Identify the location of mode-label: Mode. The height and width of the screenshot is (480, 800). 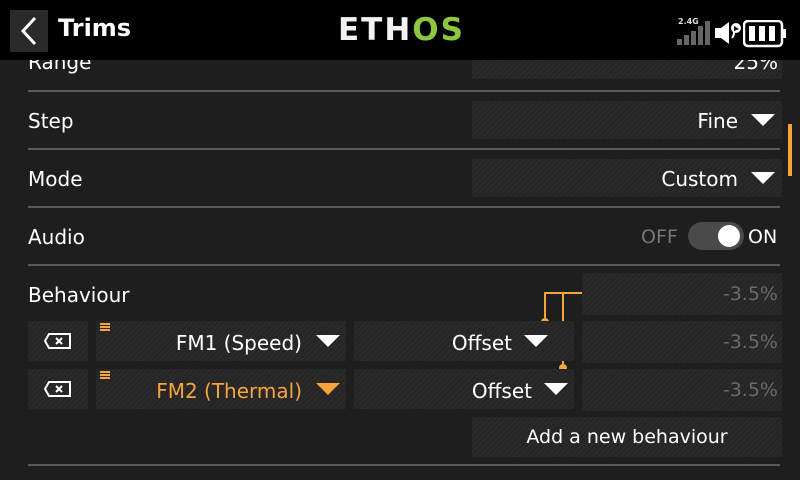
(55, 179).